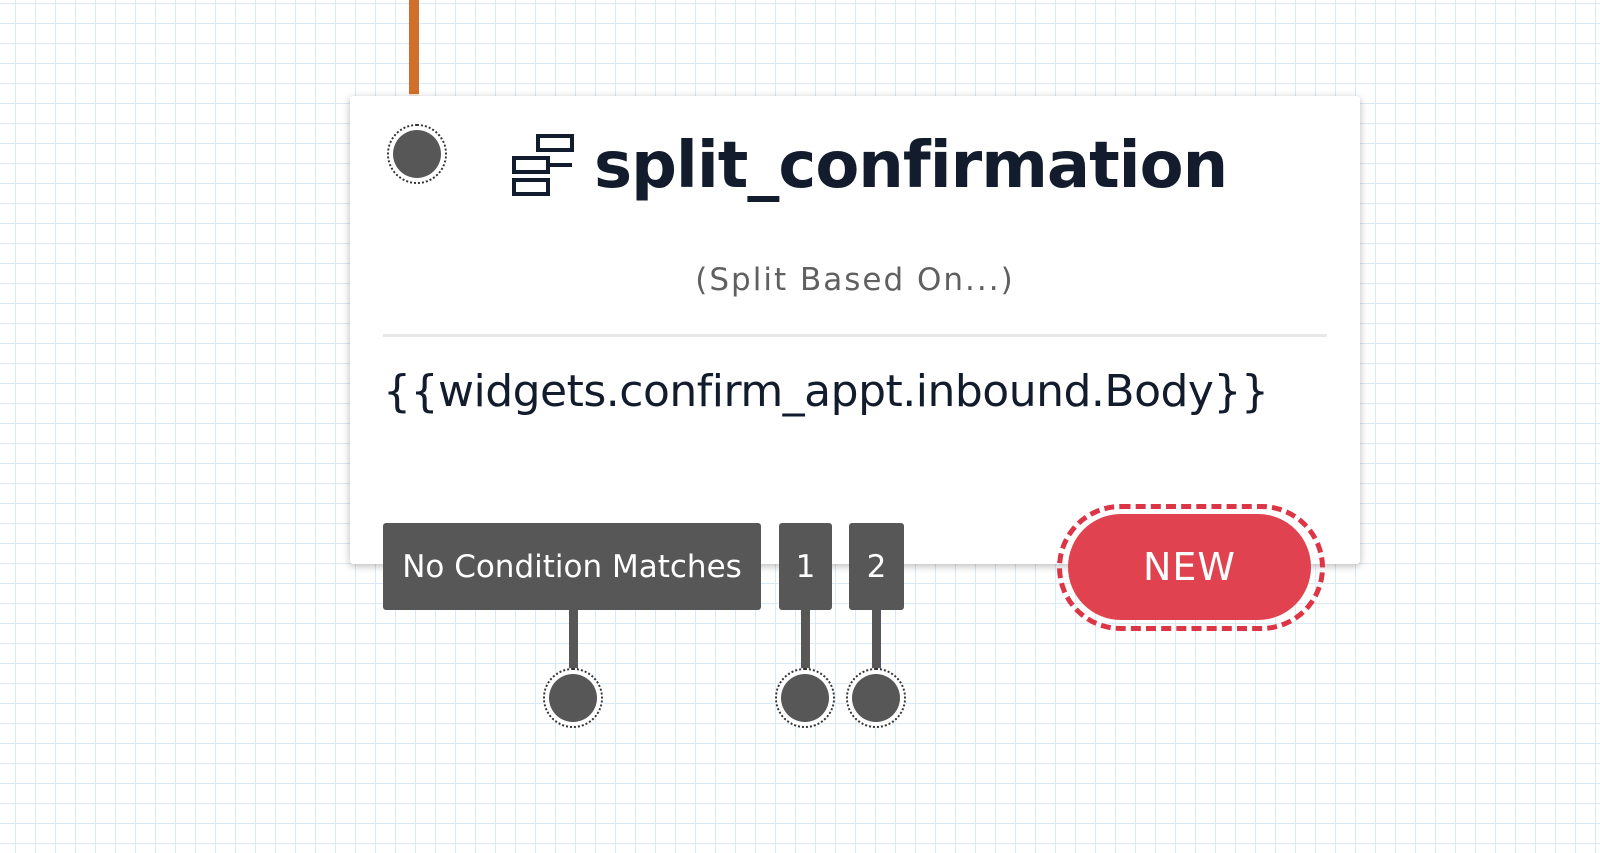  Describe the element at coordinates (855, 335) in the screenshot. I see `divider` at that location.